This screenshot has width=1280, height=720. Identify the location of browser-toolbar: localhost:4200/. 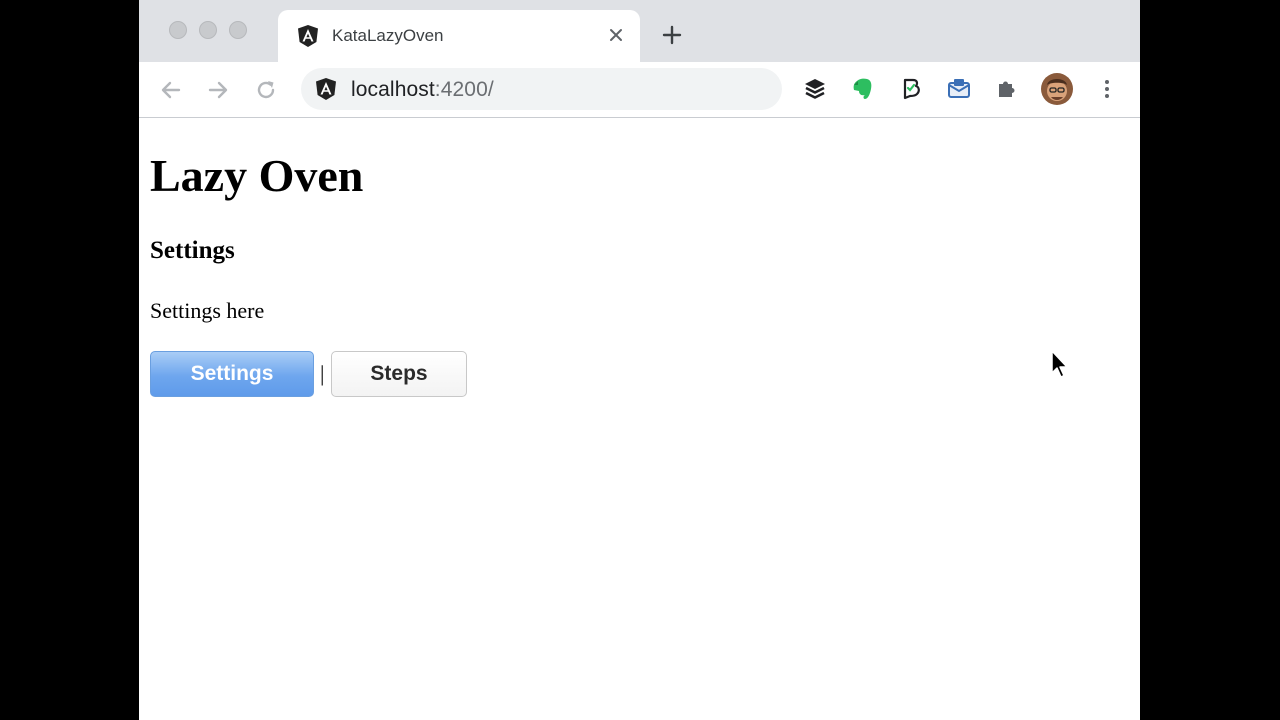
(639, 90).